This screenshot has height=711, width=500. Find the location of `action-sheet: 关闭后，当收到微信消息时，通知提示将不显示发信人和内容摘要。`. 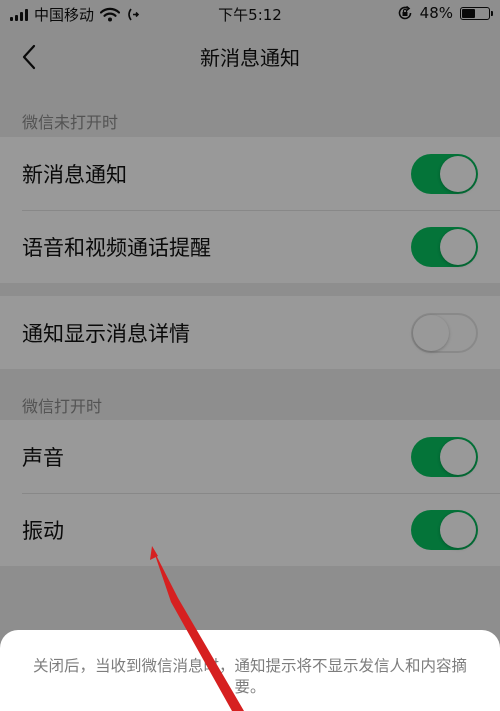

action-sheet: 关闭后，当收到微信消息时，通知提示将不显示发信人和内容摘要。 is located at coordinates (250, 670).